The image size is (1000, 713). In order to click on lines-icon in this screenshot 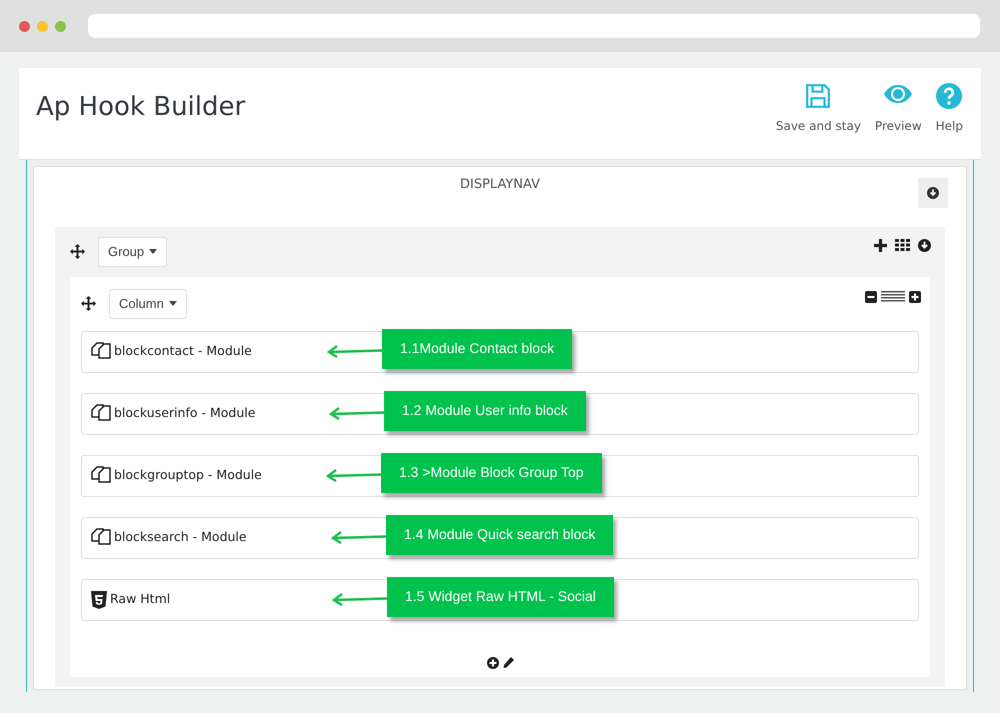, I will do `click(893, 296)`.